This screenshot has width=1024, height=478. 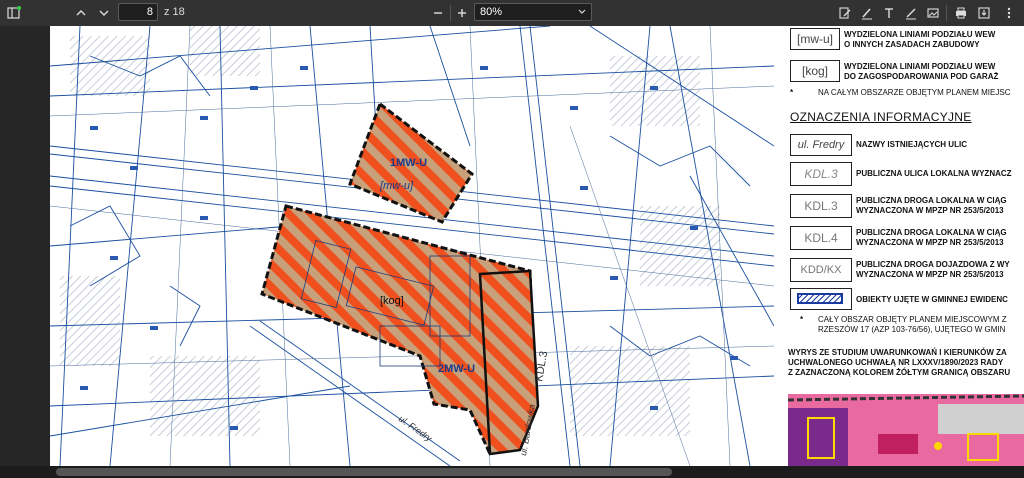 I want to click on legend-swatch-heritage, so click(x=821, y=299).